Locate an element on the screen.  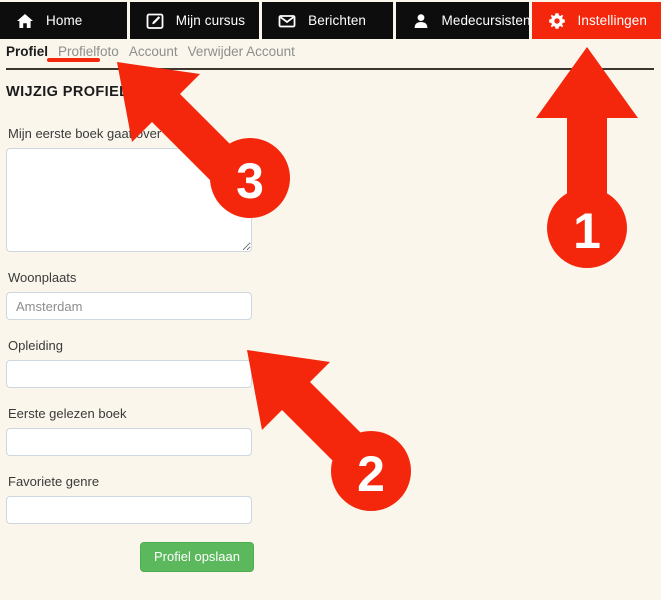
input-eerste-gelezen-boek is located at coordinates (129, 442).